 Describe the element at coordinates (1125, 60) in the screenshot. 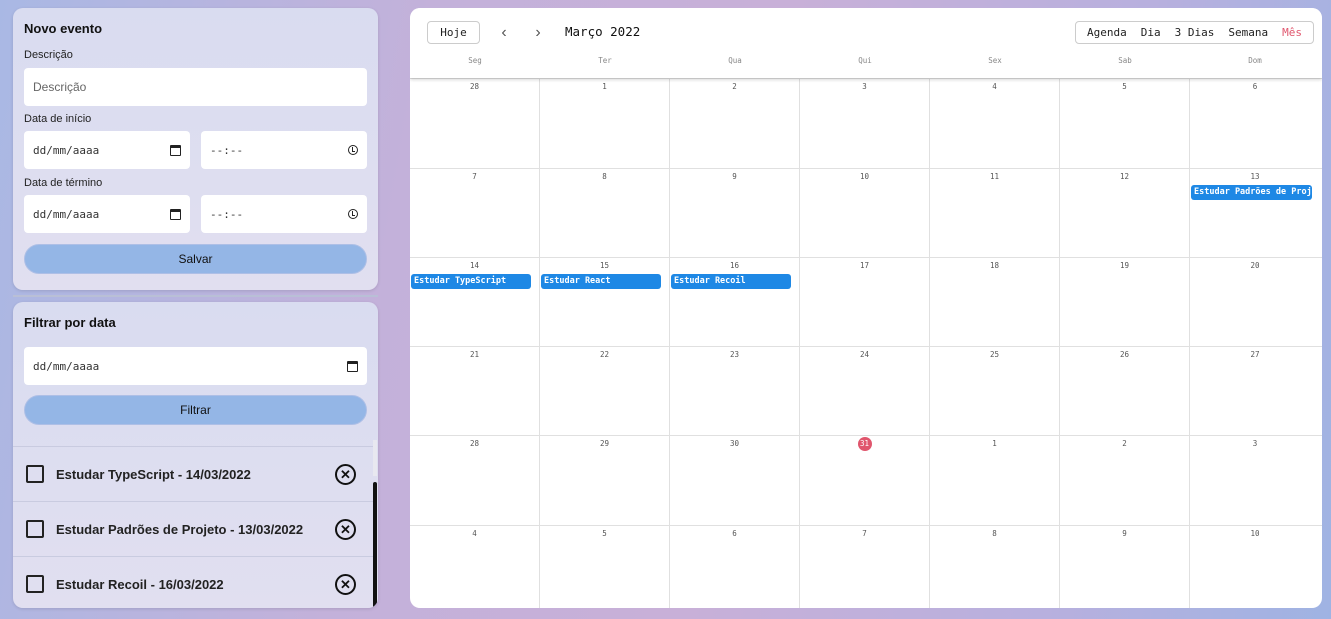

I see `weekday-label: Sab` at that location.